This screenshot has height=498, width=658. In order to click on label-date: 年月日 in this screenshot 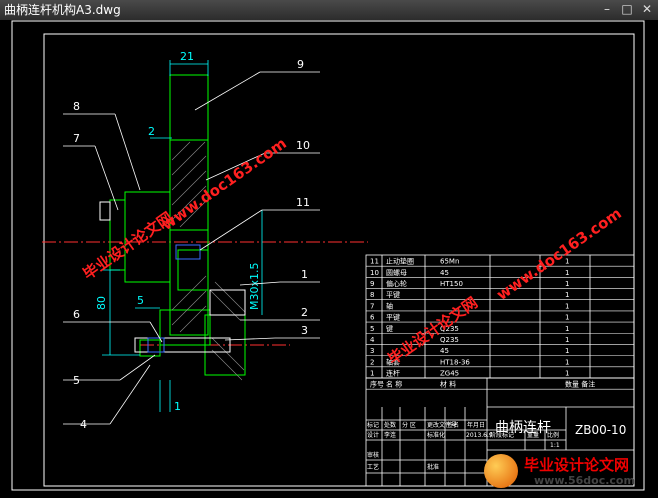, I will do `click(476, 425)`.